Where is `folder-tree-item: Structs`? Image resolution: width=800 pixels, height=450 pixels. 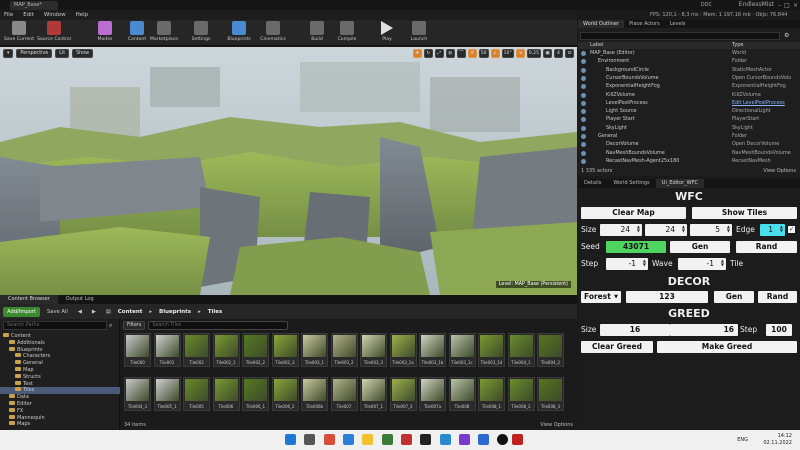
folder-tree-item: Structs is located at coordinates (60, 377).